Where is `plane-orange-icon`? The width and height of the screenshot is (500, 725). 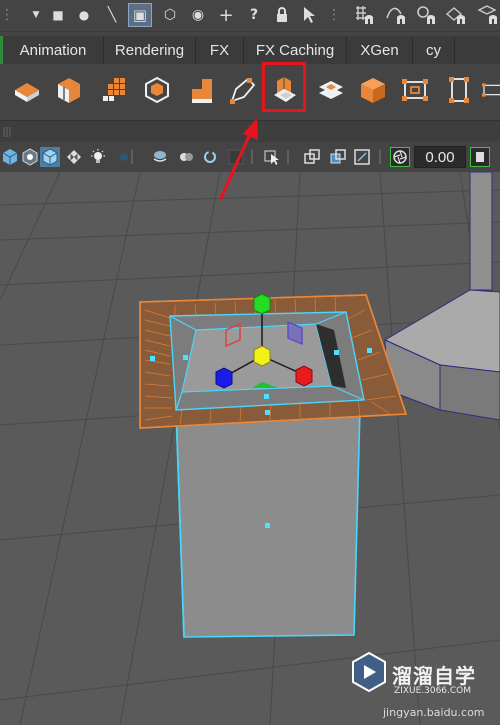 plane-orange-icon is located at coordinates (27, 90).